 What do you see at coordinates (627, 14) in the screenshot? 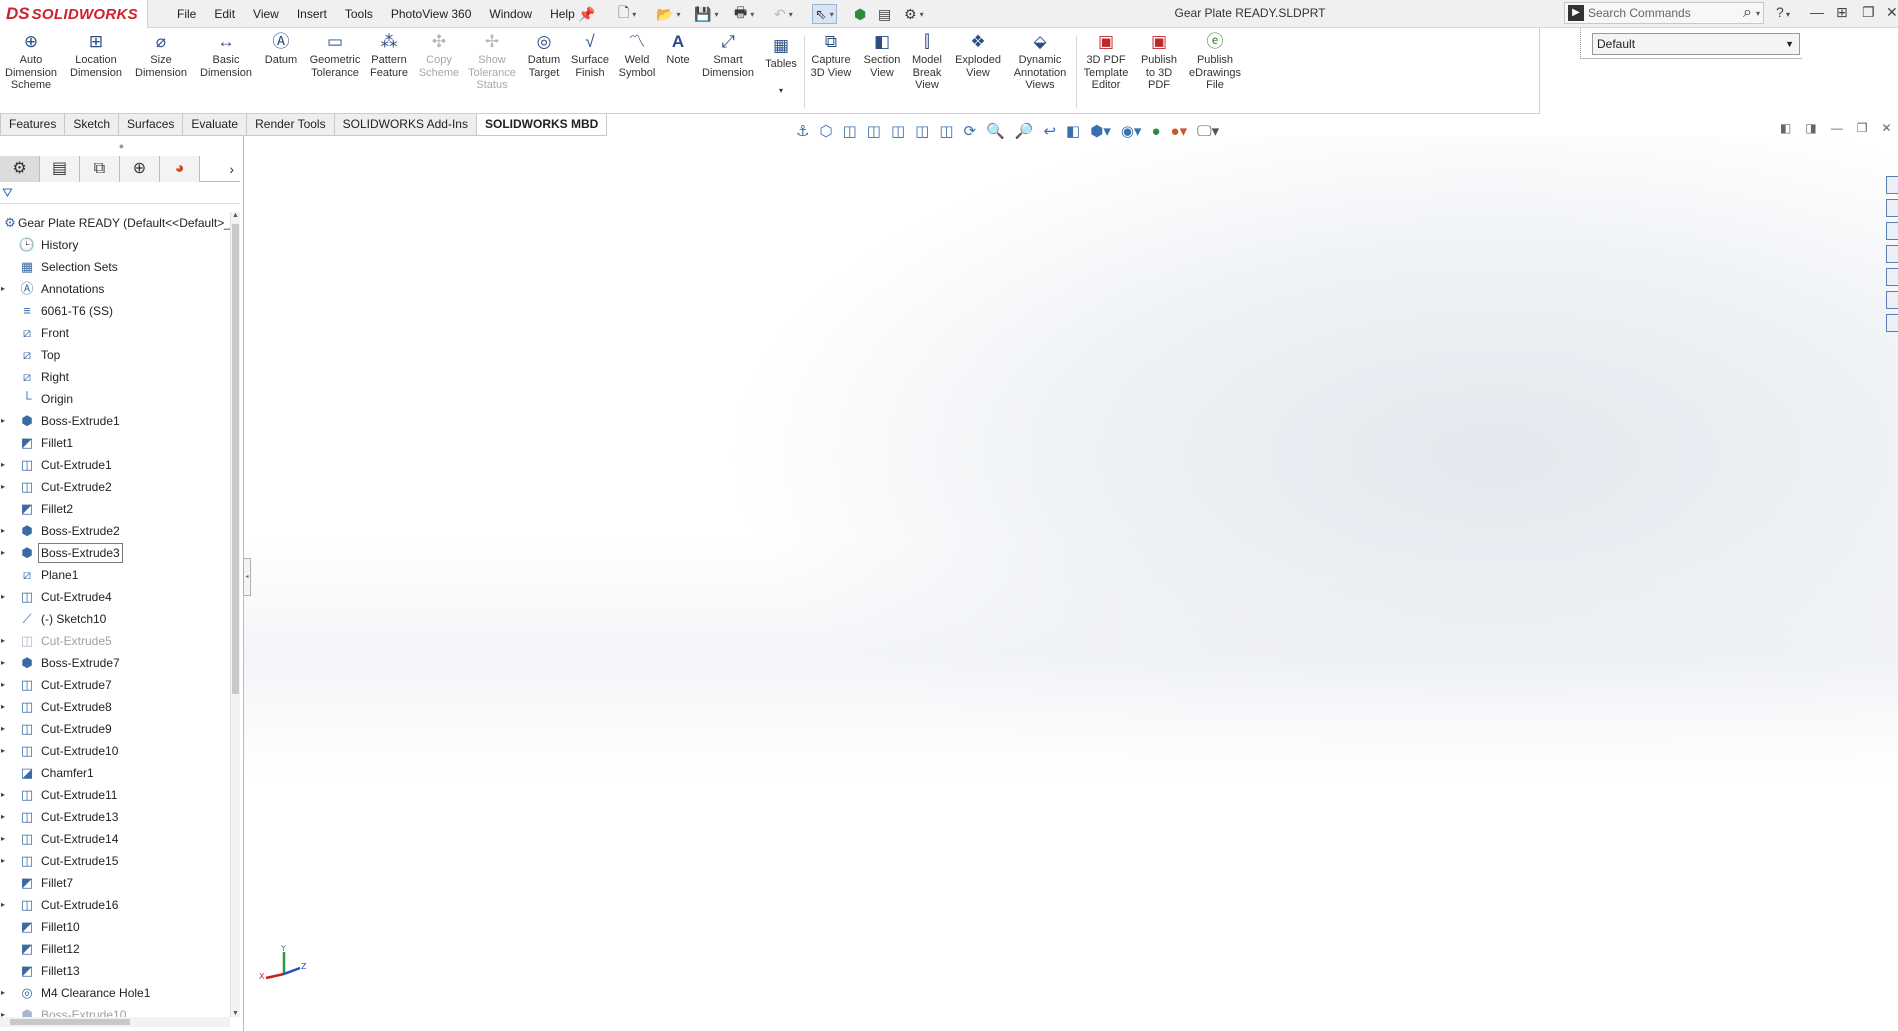
I see `new-document-icon: 🗋 ▾` at bounding box center [627, 14].